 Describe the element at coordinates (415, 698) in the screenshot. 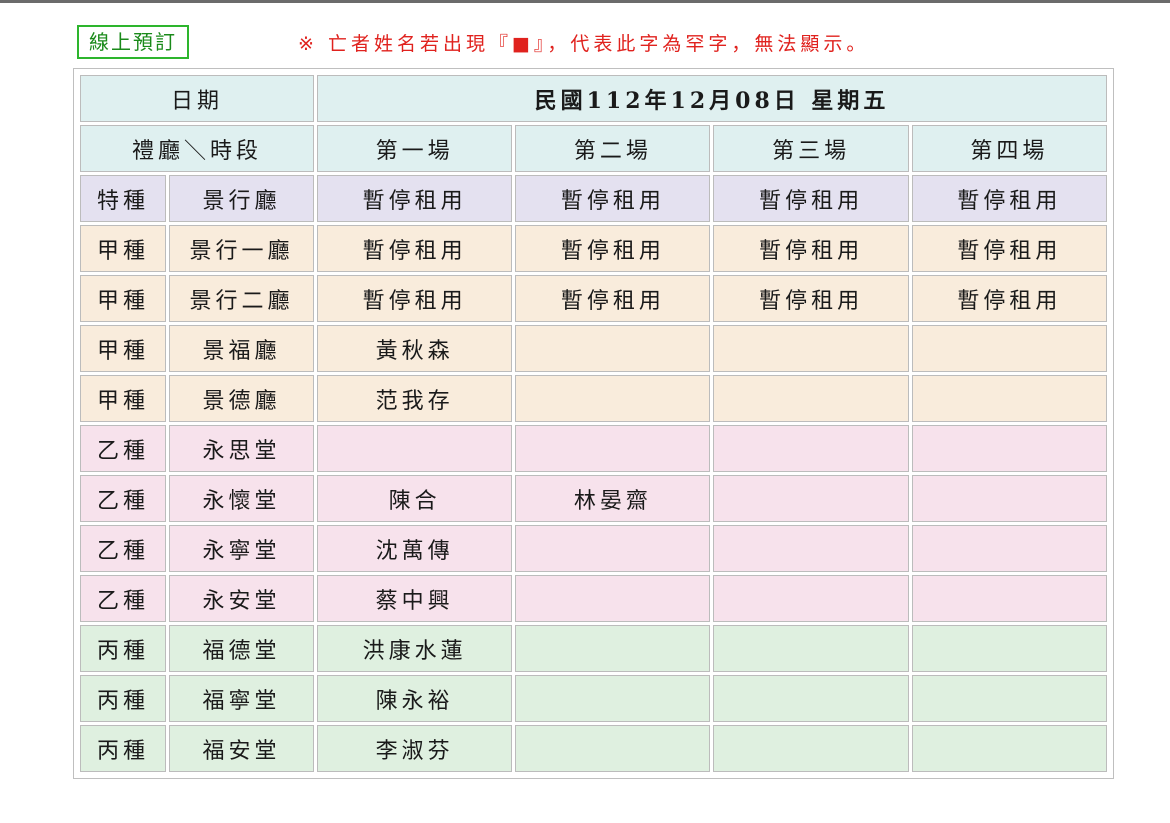

I see `slot-cell: 陳永裕` at that location.